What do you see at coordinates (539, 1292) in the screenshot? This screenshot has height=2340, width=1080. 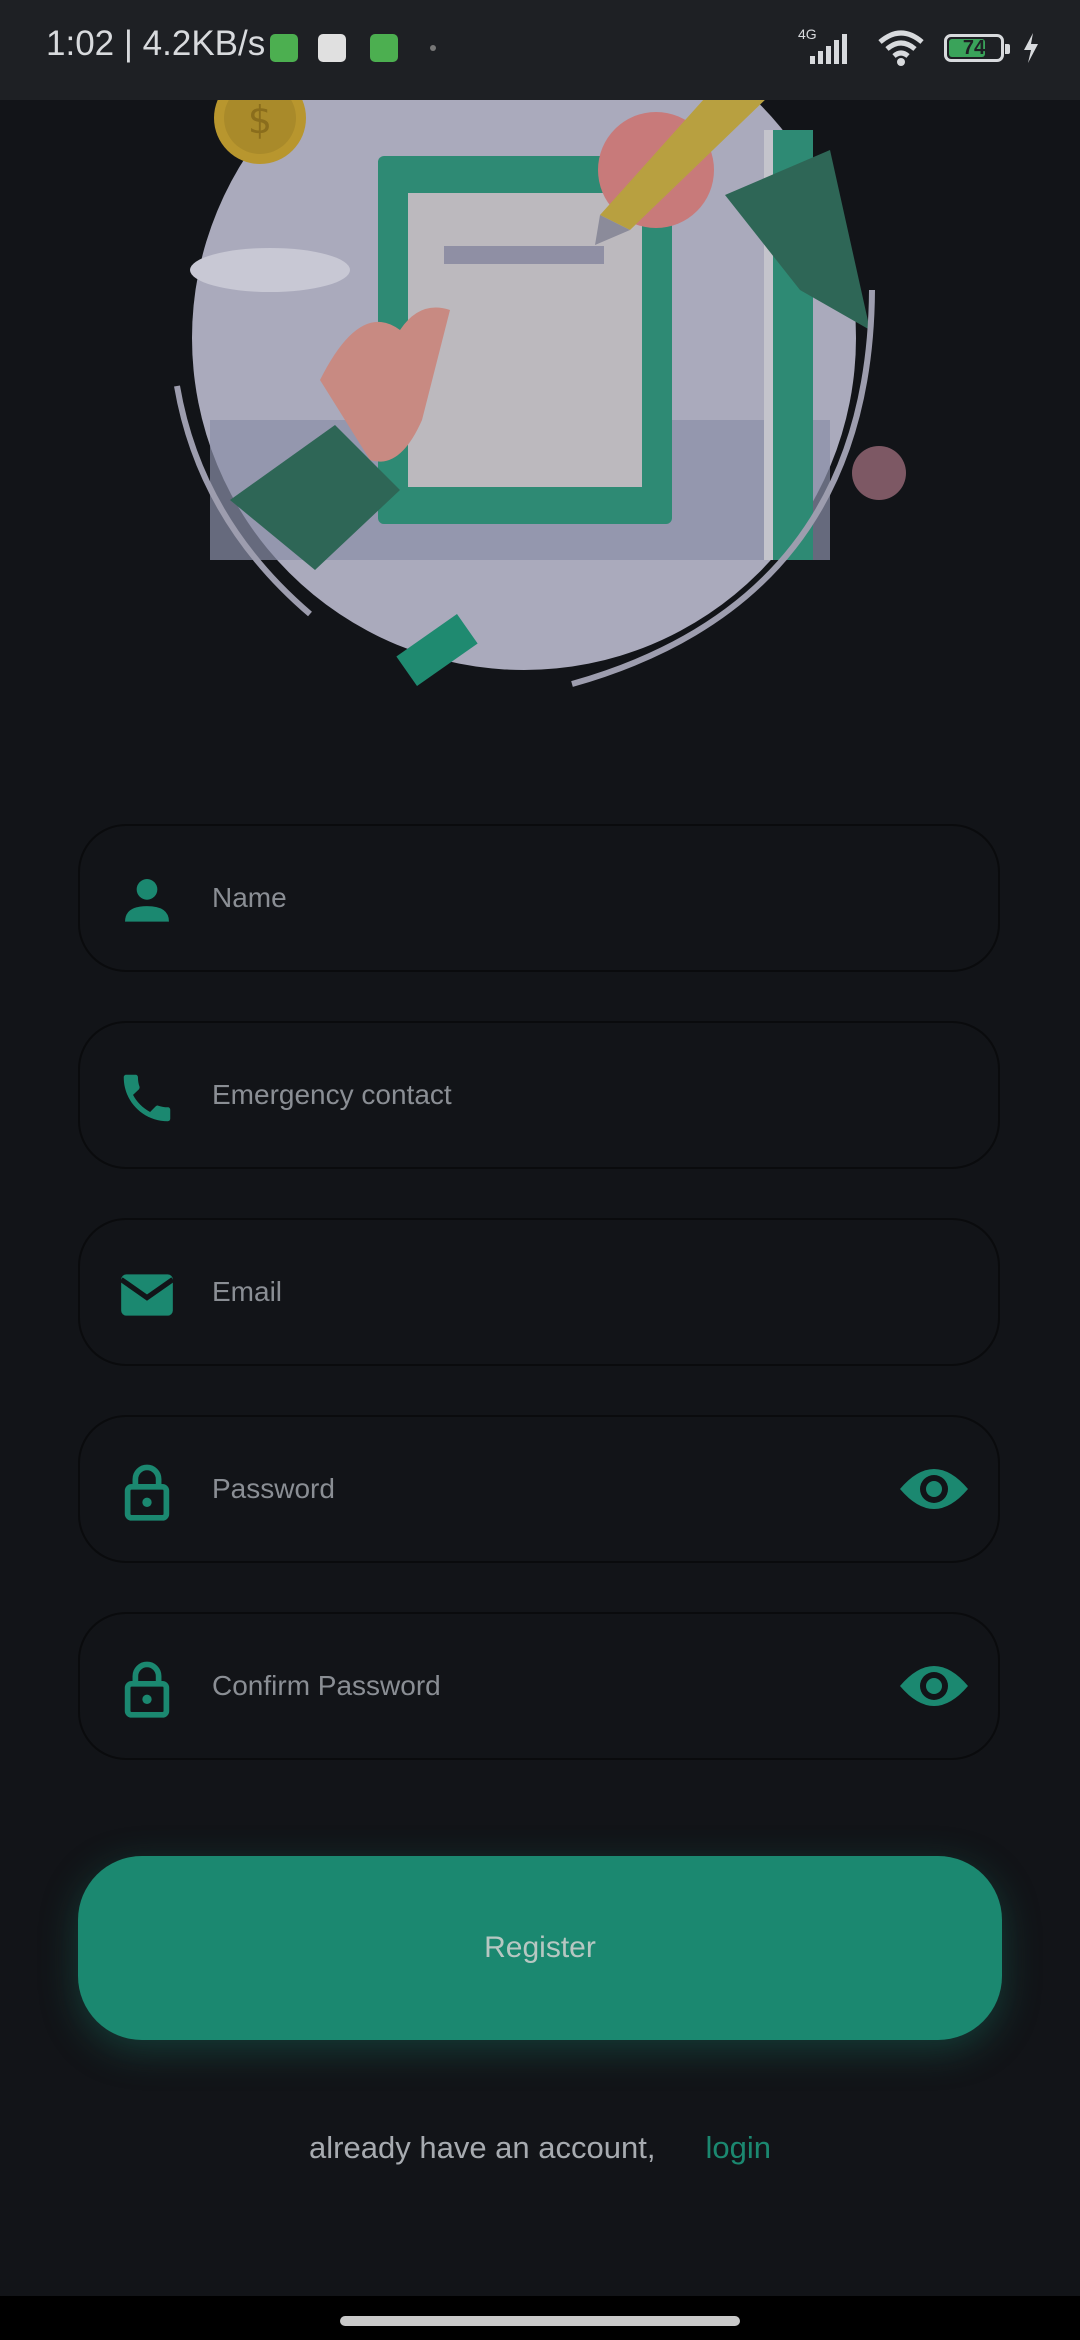 I see `email-field: Email` at bounding box center [539, 1292].